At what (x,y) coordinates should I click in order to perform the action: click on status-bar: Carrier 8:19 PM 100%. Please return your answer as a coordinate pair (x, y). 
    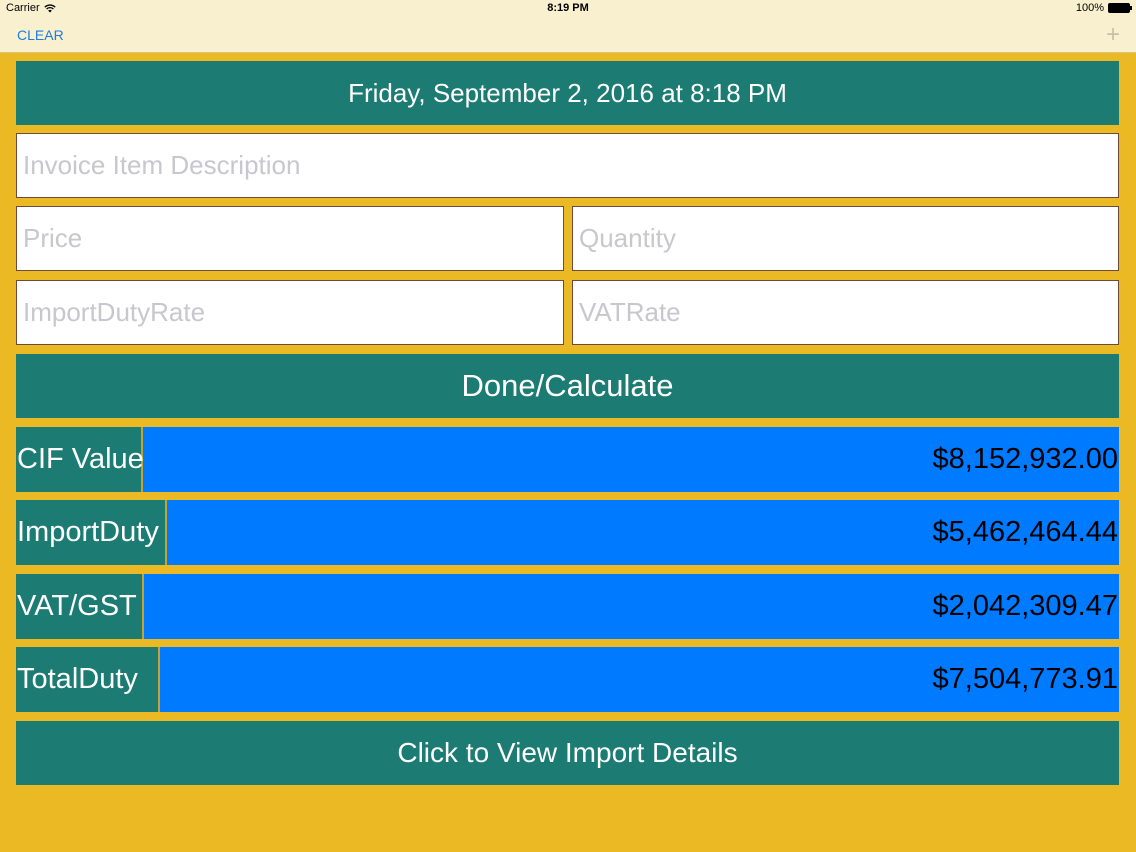
    Looking at the image, I should click on (568, 9).